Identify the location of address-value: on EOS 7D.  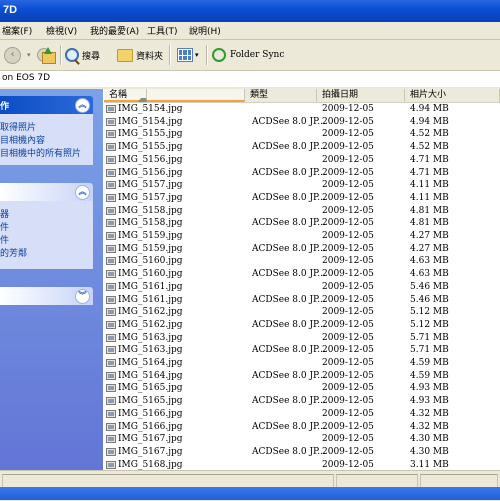
(26, 78).